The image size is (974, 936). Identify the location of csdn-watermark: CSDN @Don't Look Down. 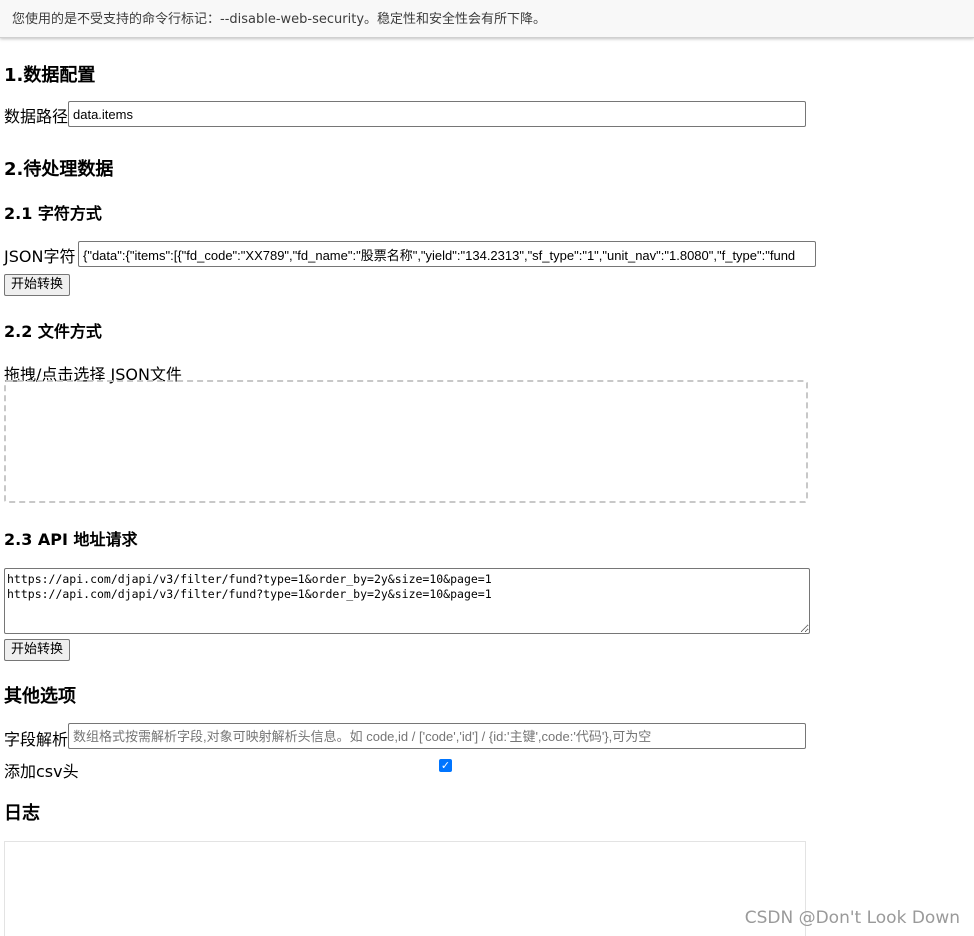
(852, 918).